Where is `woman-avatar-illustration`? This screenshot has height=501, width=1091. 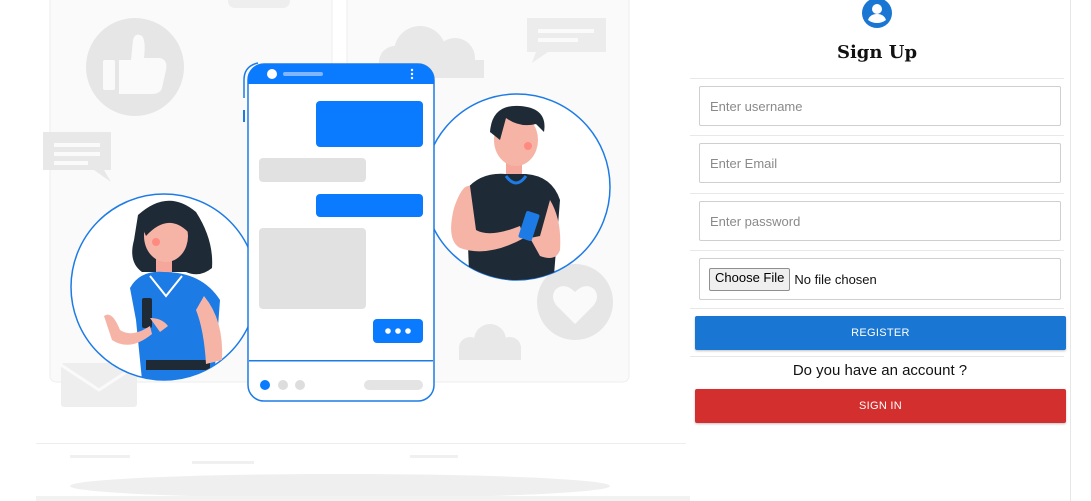 woman-avatar-illustration is located at coordinates (164, 287).